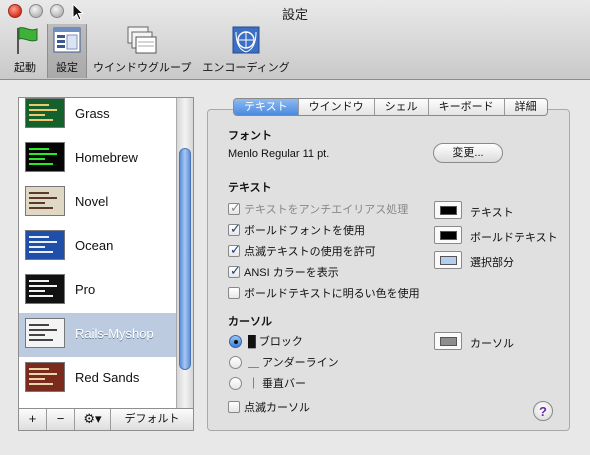  I want to click on tab-keyboard: キーボード, so click(467, 107).